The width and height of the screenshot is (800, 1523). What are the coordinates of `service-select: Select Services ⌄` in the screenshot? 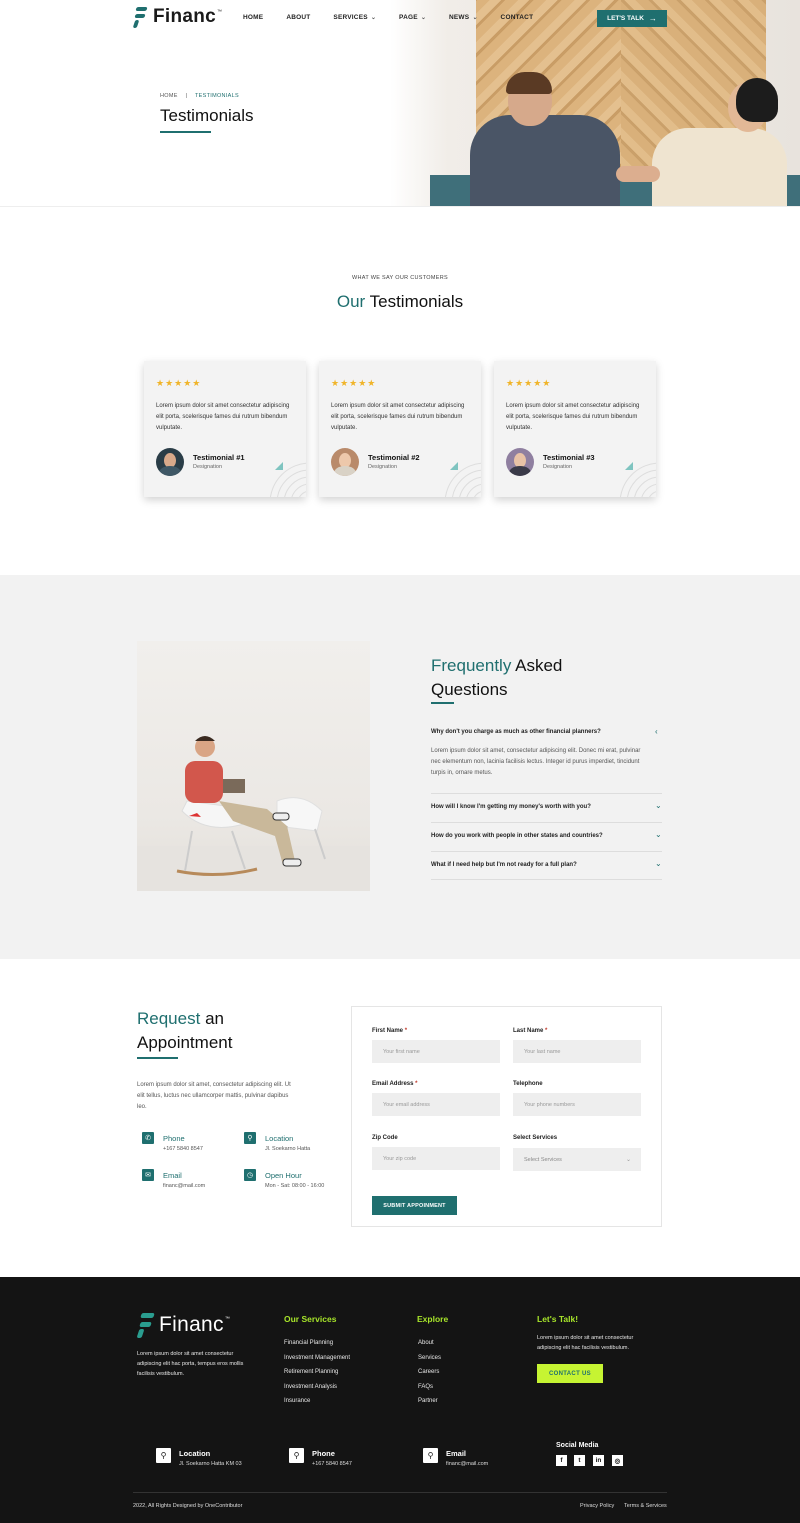 It's located at (577, 1159).